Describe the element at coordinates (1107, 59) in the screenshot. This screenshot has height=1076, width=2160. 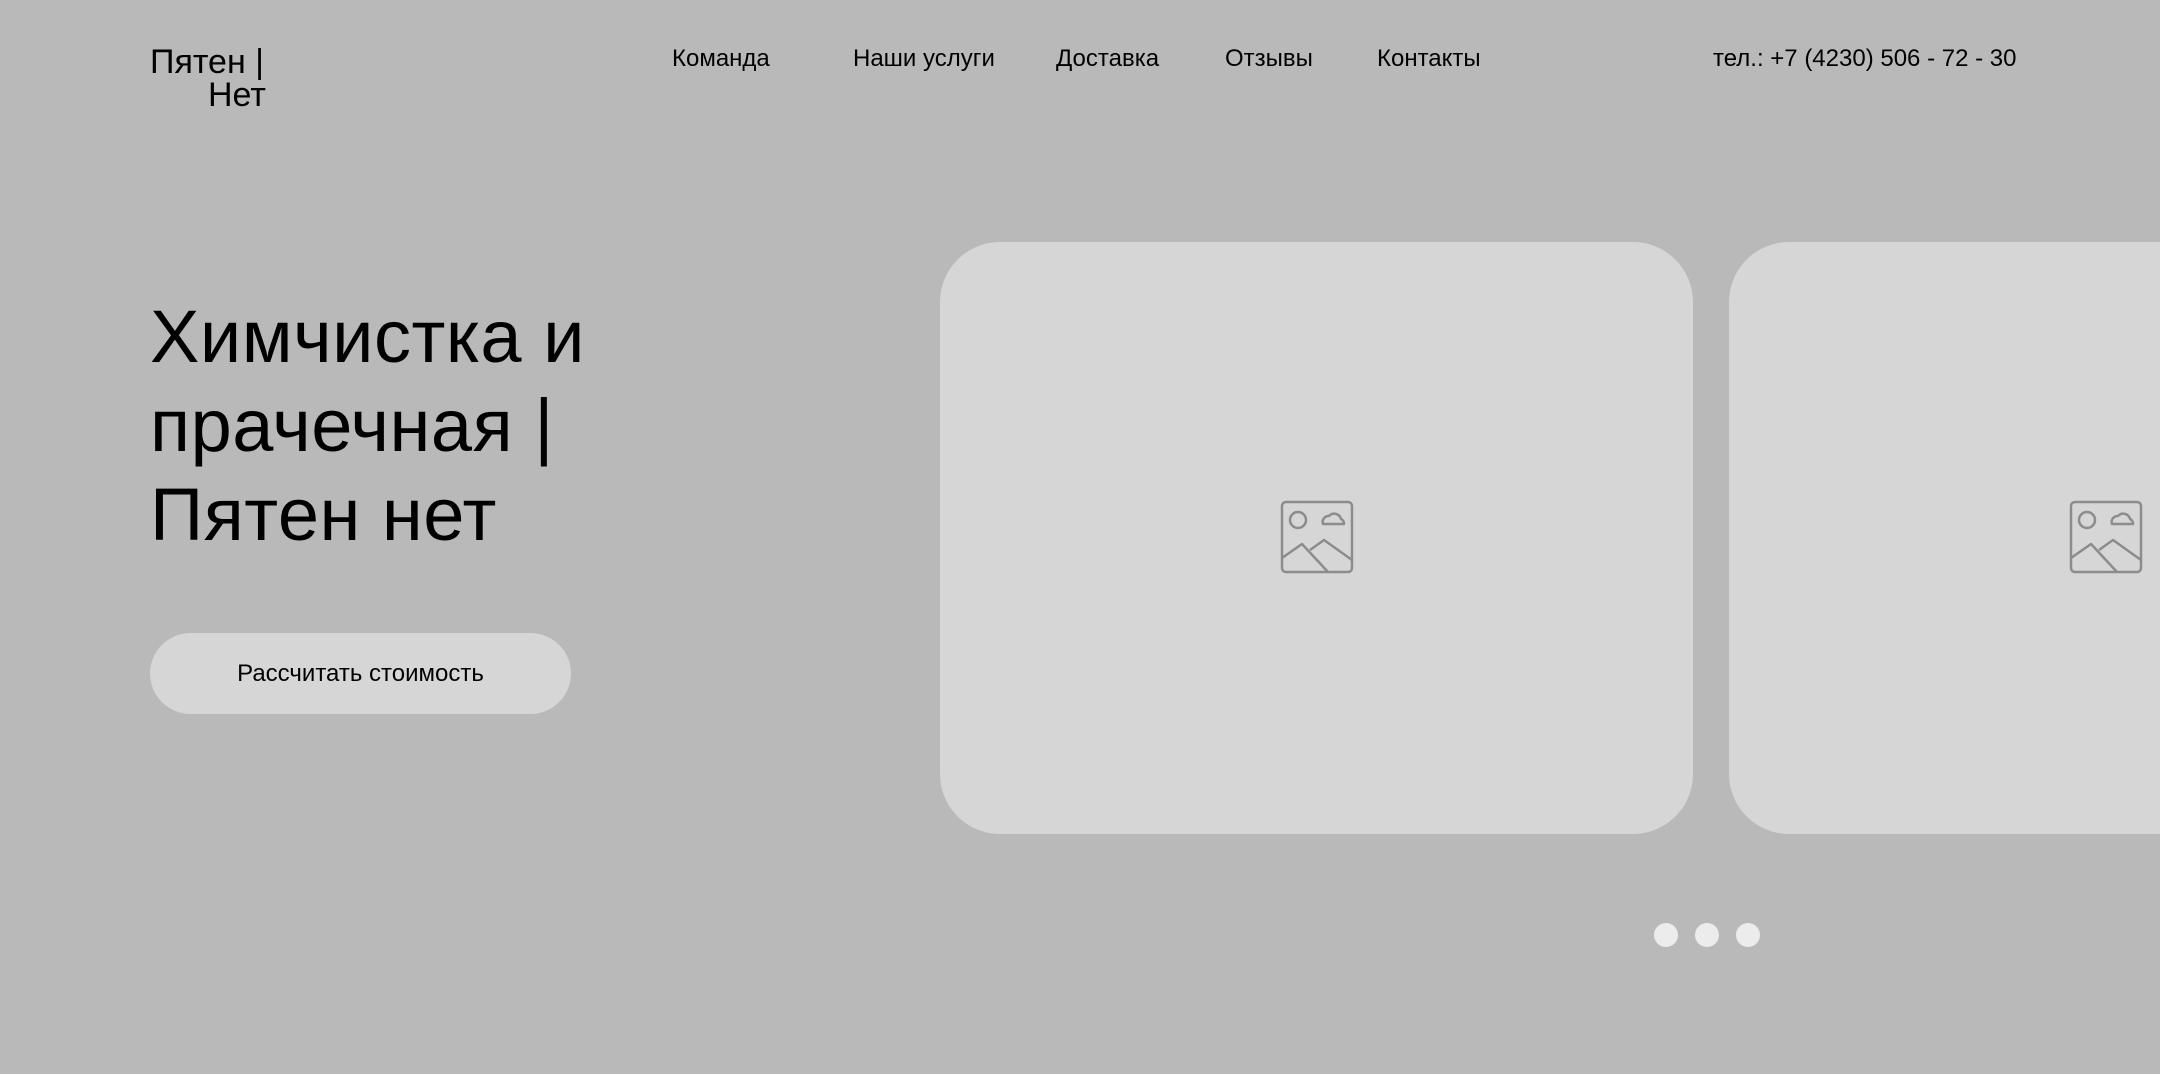
I see `nav-item-delivery: Доставка` at that location.